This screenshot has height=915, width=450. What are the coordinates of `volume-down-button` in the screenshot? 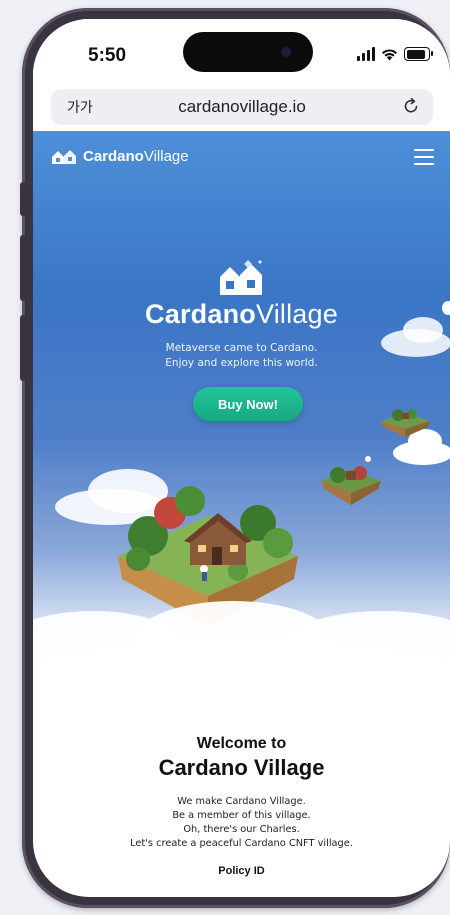 It's located at (23, 348).